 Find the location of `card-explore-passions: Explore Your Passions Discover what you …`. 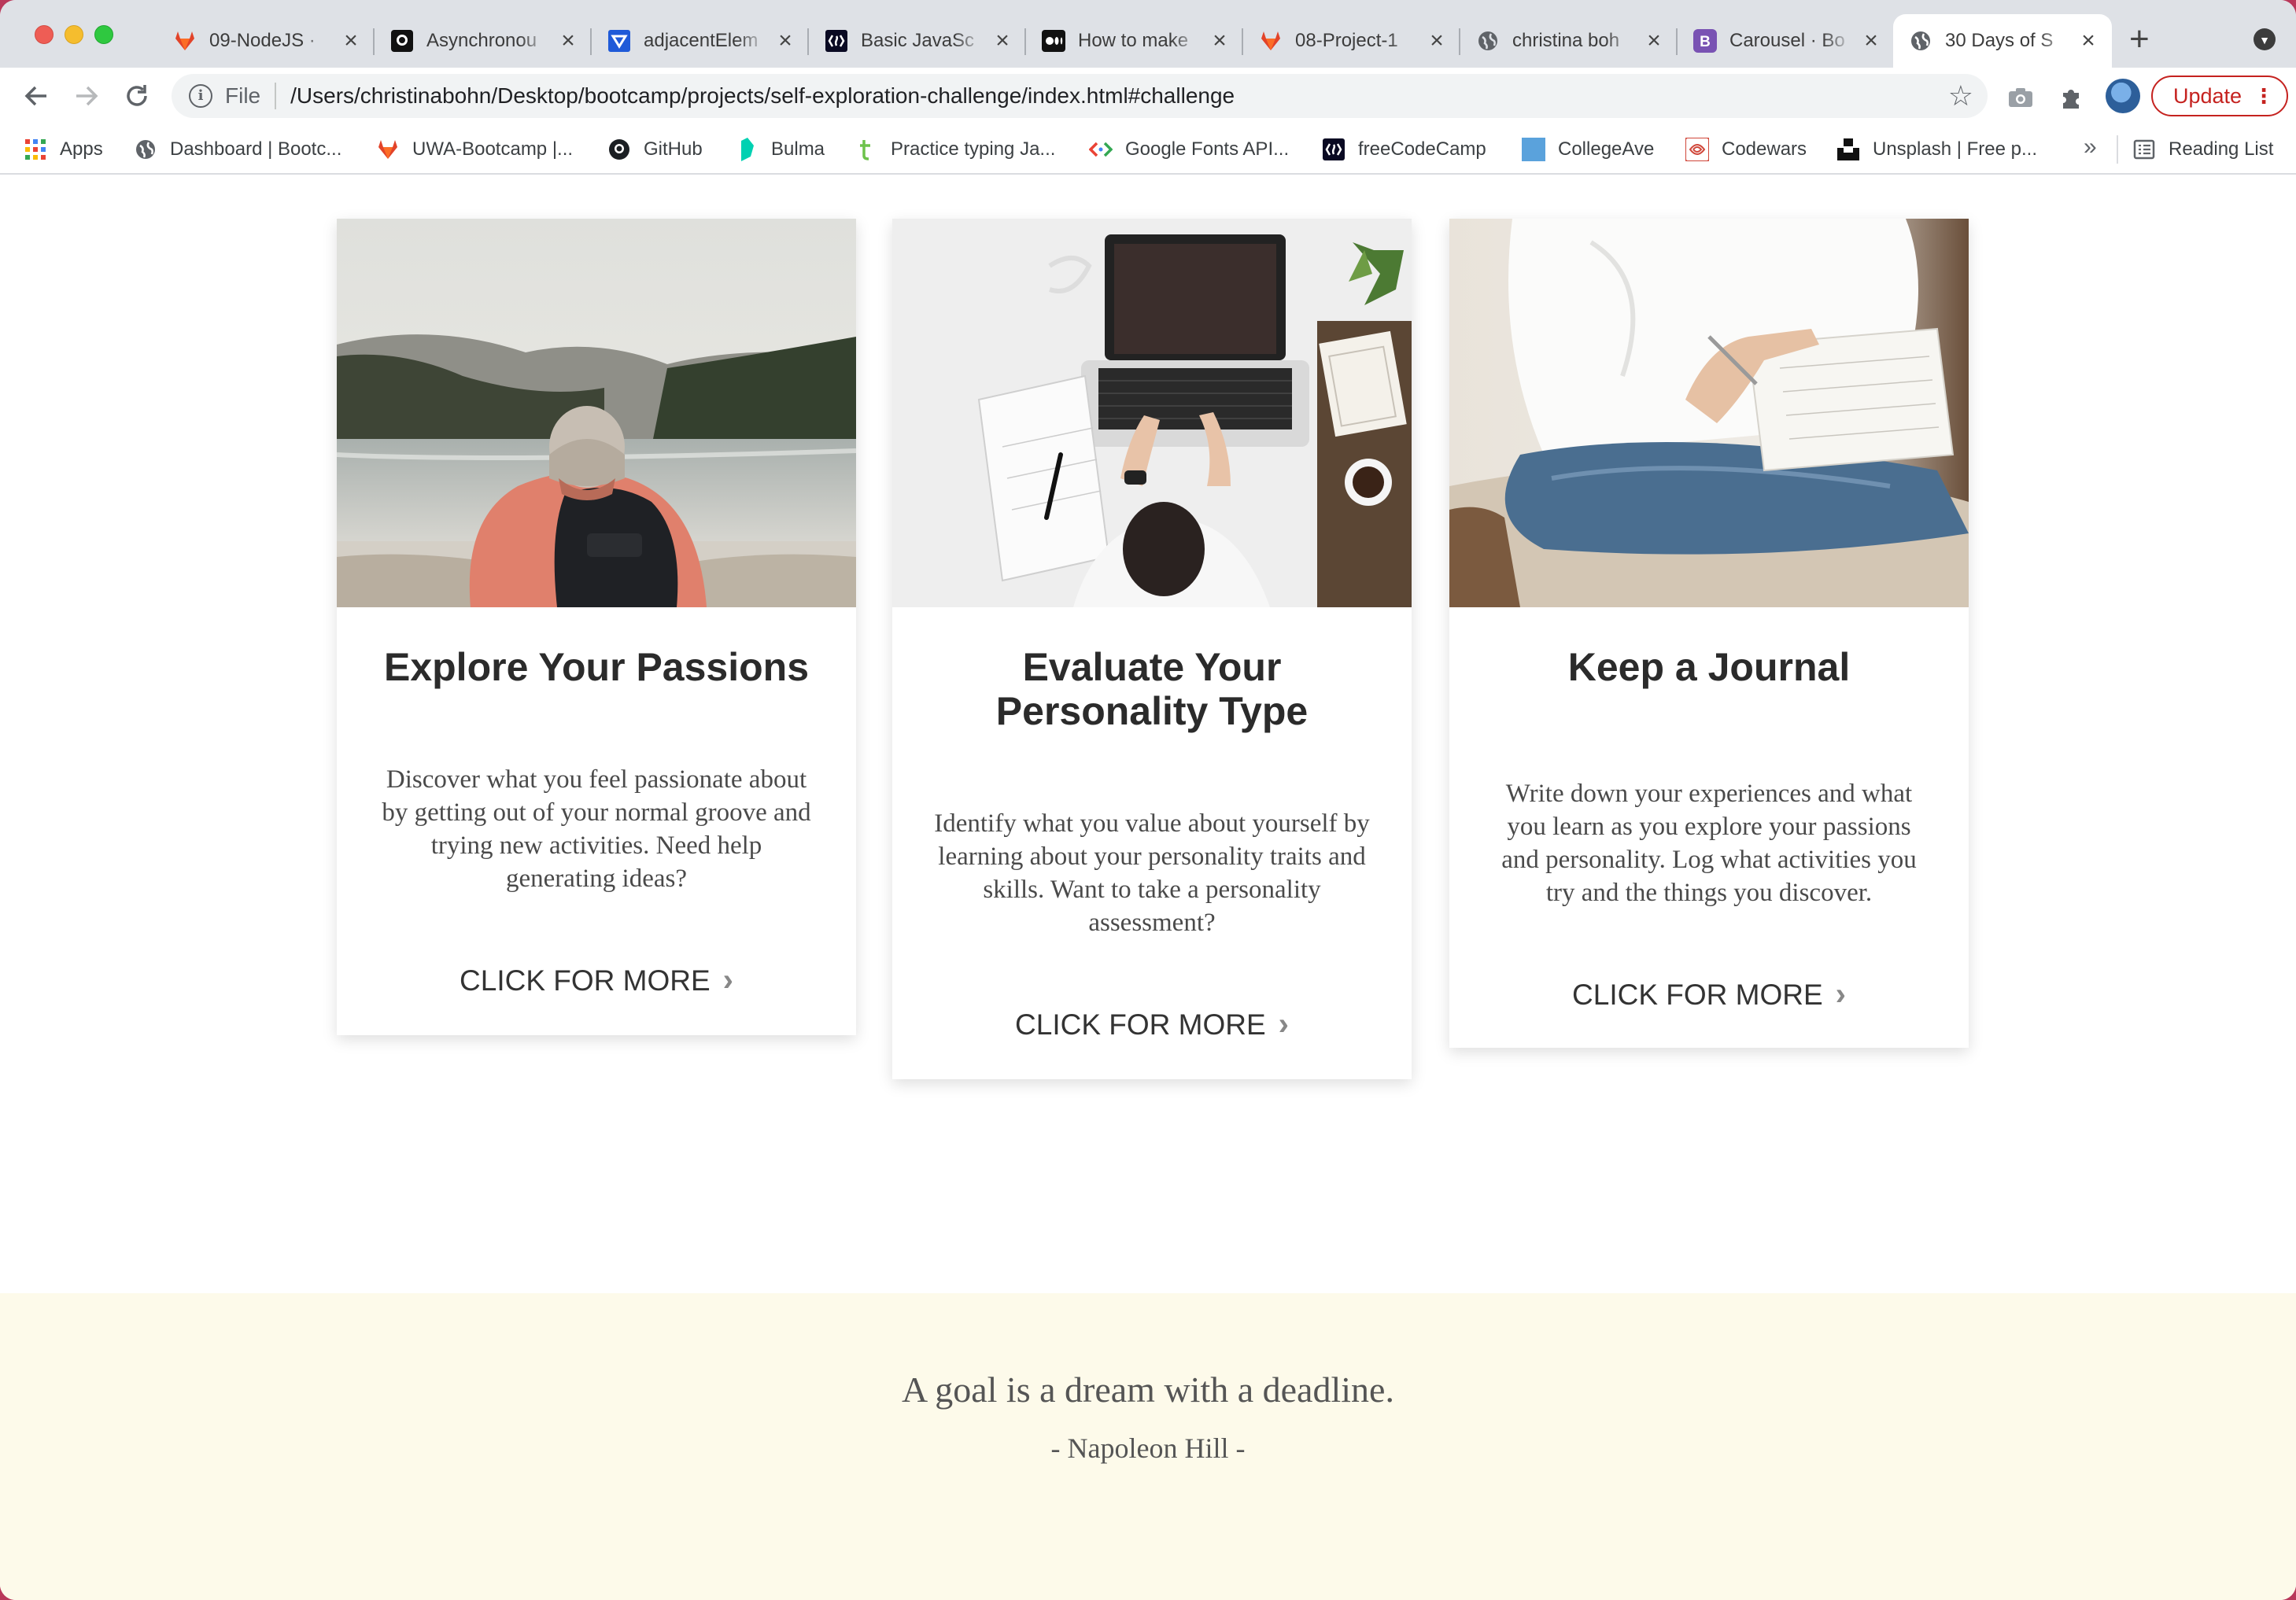

card-explore-passions: Explore Your Passions Discover what you … is located at coordinates (596, 627).